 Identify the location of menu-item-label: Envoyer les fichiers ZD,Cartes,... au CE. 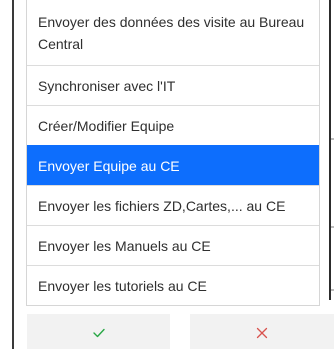
(162, 205).